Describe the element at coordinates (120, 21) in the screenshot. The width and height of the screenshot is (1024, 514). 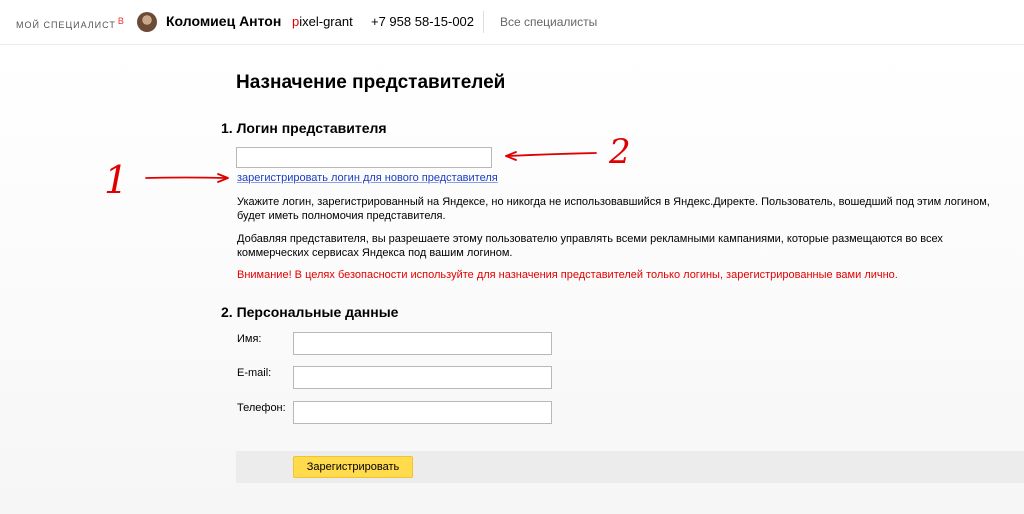
I see `beta-badge: β` at that location.